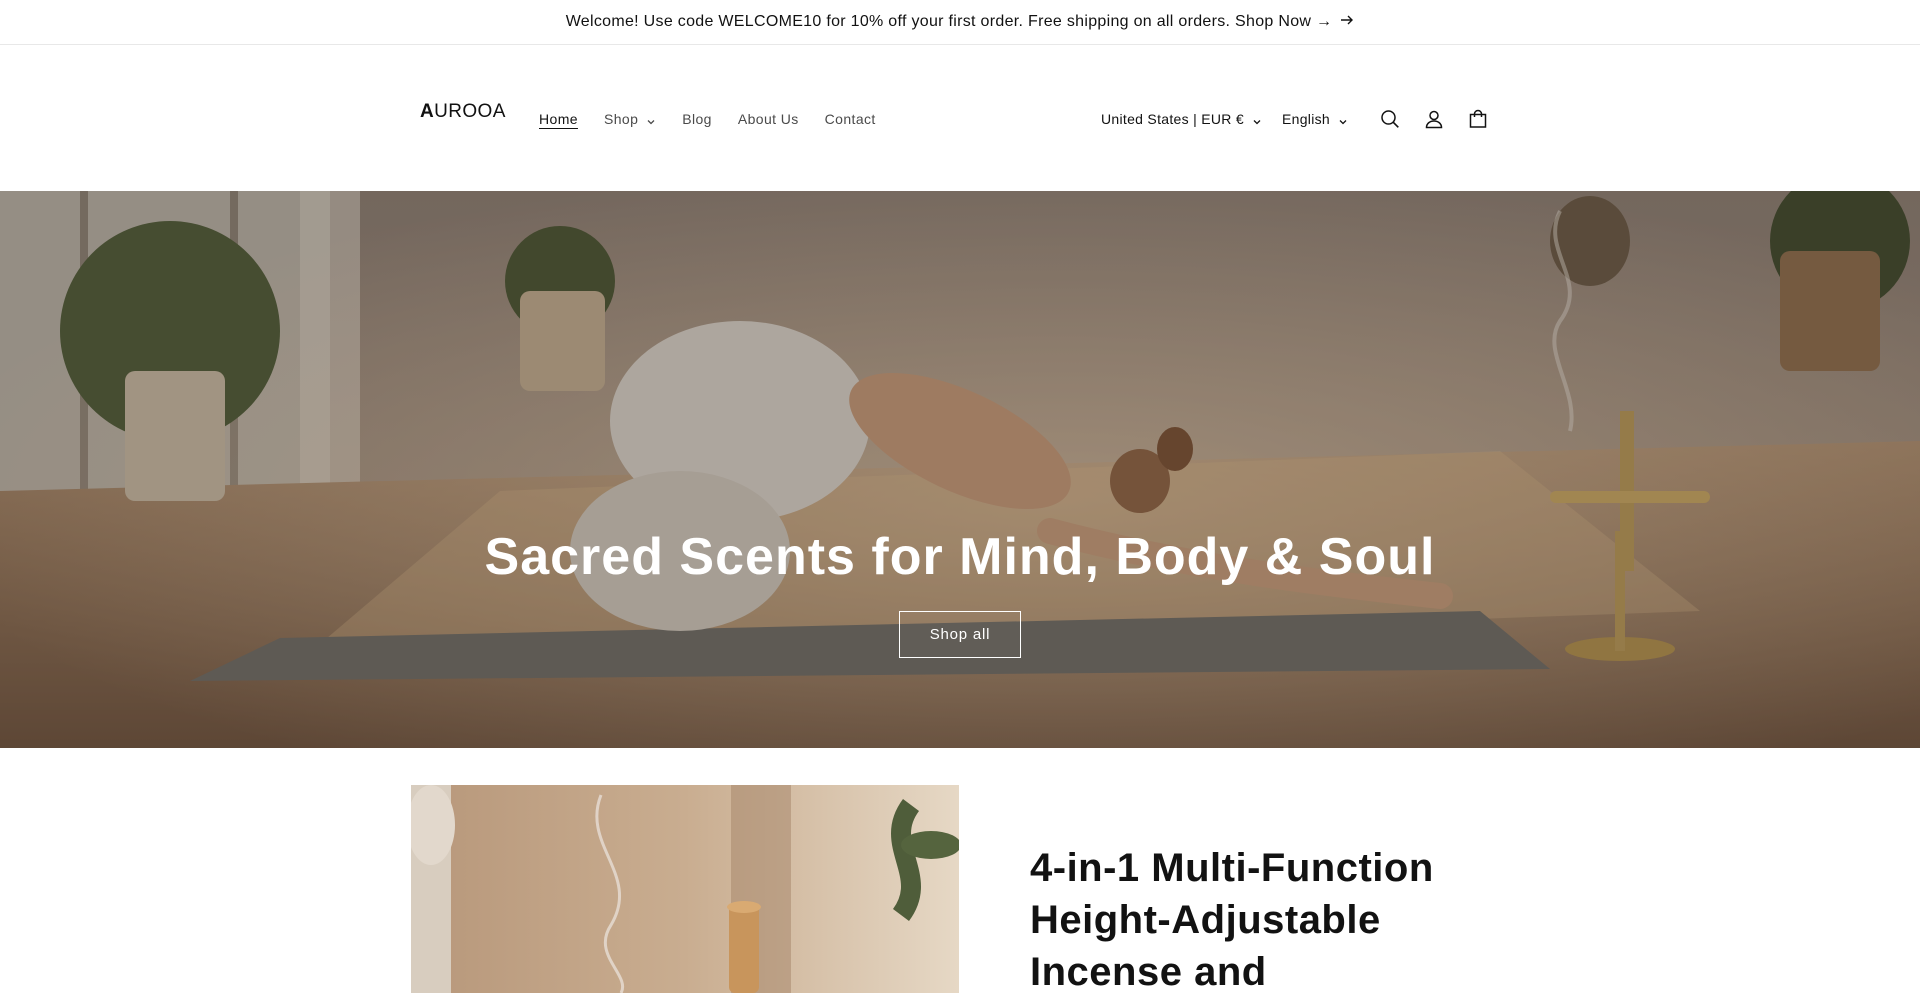 This screenshot has width=1920, height=993. I want to click on country-selector-label: United States | EUR €, so click(1172, 119).